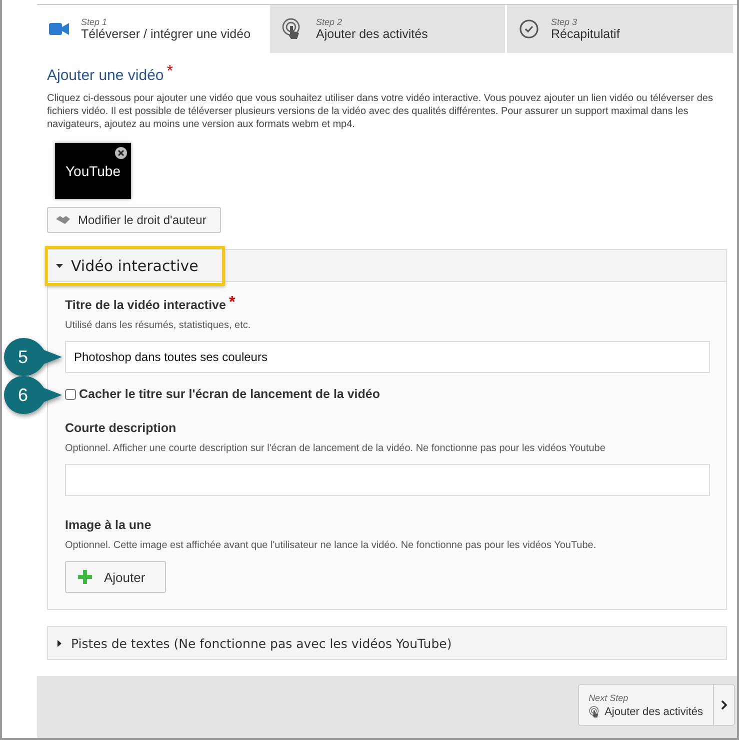 The image size is (739, 740). What do you see at coordinates (609, 697) in the screenshot?
I see `next-step-caption: Next Step` at bounding box center [609, 697].